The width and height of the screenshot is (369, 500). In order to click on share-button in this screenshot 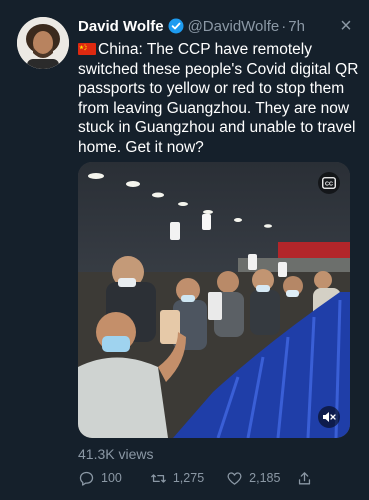, I will do `click(304, 478)`.